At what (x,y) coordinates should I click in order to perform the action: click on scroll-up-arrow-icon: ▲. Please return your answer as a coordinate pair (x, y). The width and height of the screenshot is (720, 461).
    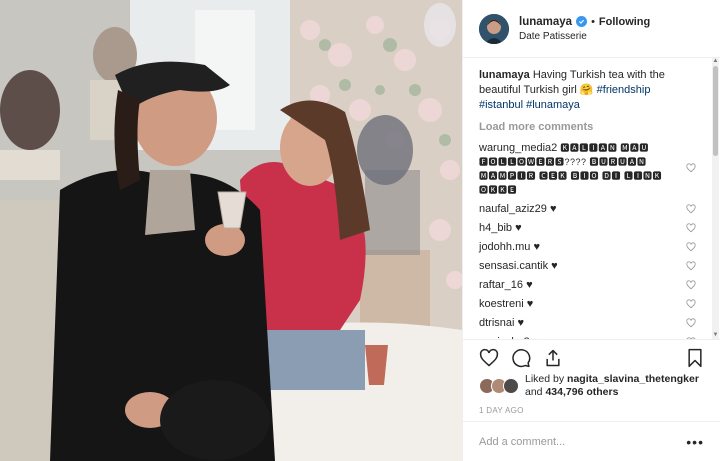
    Looking at the image, I should click on (715, 61).